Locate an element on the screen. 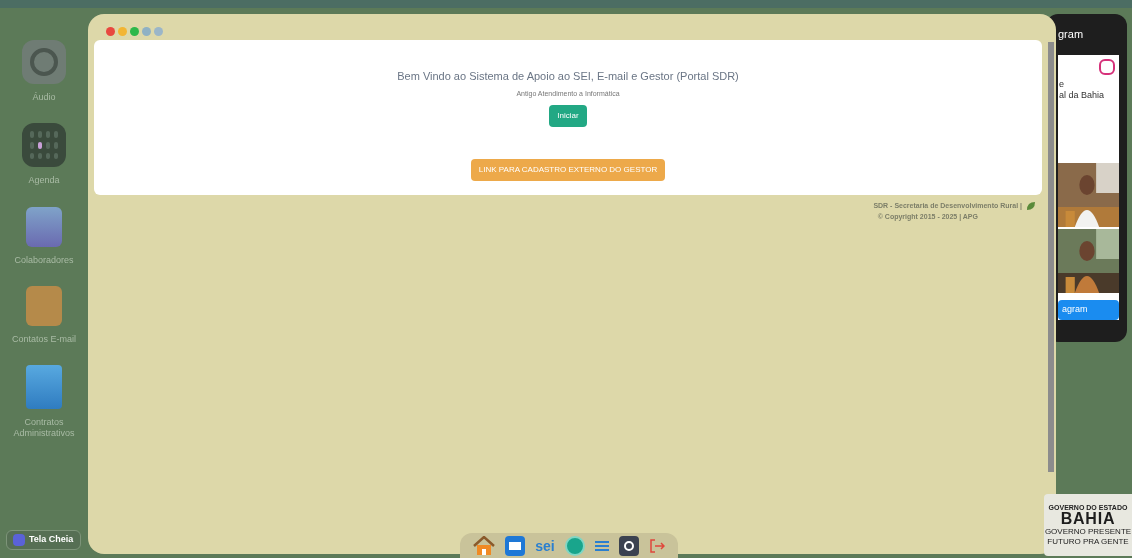 This screenshot has height=558, width=1132. desktop-icon-label: Contratos Administrativos is located at coordinates (44, 428).